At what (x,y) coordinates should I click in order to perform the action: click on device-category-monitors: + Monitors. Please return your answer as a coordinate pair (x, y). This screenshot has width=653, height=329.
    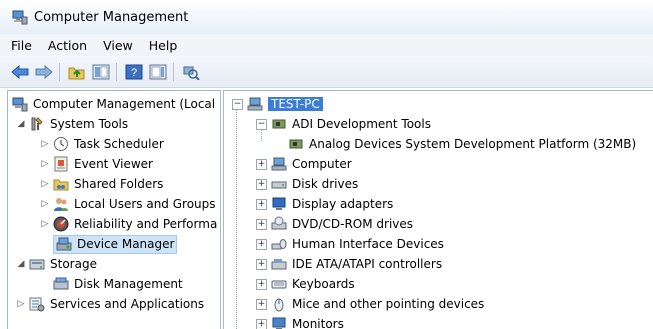
    Looking at the image, I should click on (300, 321).